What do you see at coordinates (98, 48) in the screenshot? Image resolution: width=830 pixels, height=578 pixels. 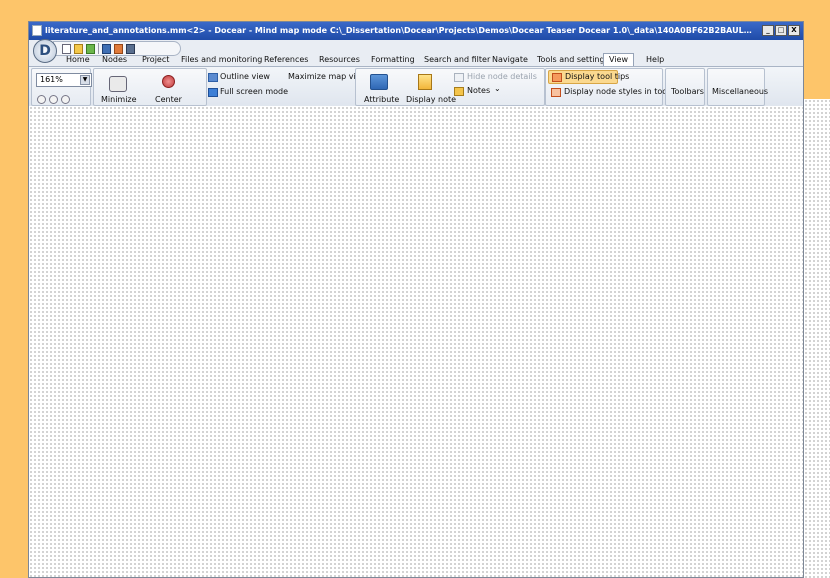 I see `toolbar-separator` at bounding box center [98, 48].